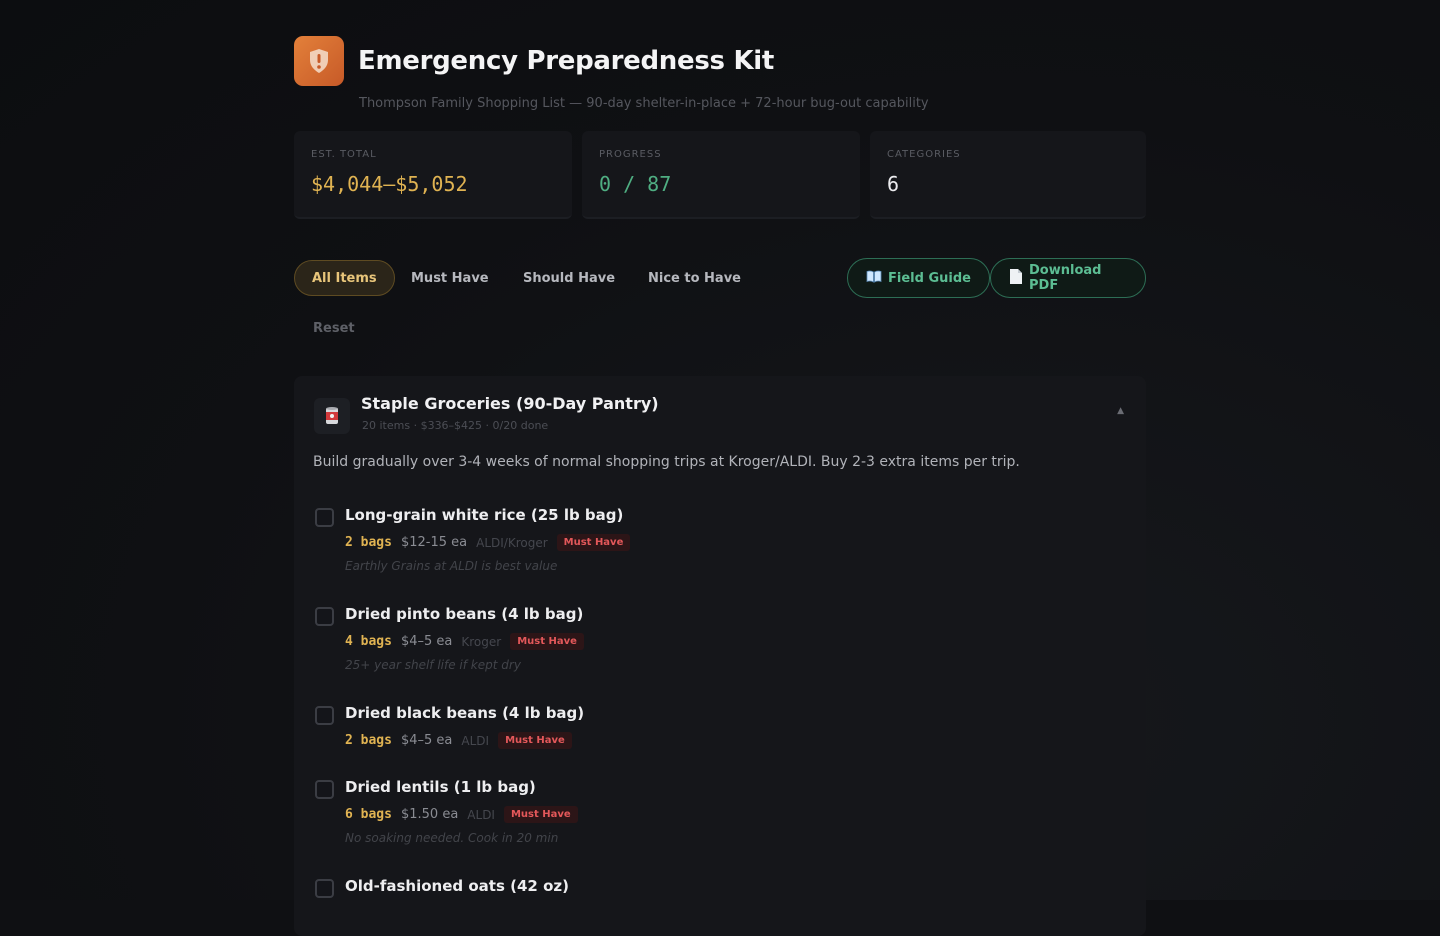  I want to click on stat-progress: PROGRESS 0 / 87, so click(721, 175).